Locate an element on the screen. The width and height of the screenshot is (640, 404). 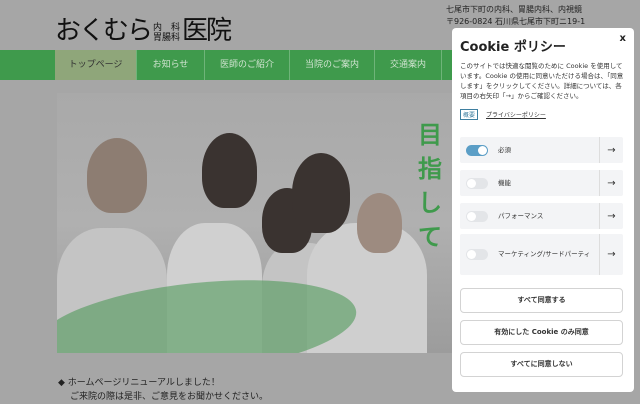
nav-top: トップページ is located at coordinates (96, 65).